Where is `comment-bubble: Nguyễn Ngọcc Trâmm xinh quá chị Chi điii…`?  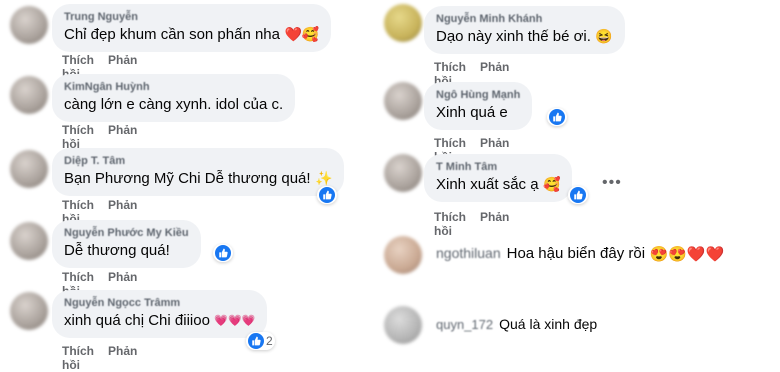
comment-bubble: Nguyễn Ngọcc Trâmm xinh quá chị Chi điii… is located at coordinates (160, 314).